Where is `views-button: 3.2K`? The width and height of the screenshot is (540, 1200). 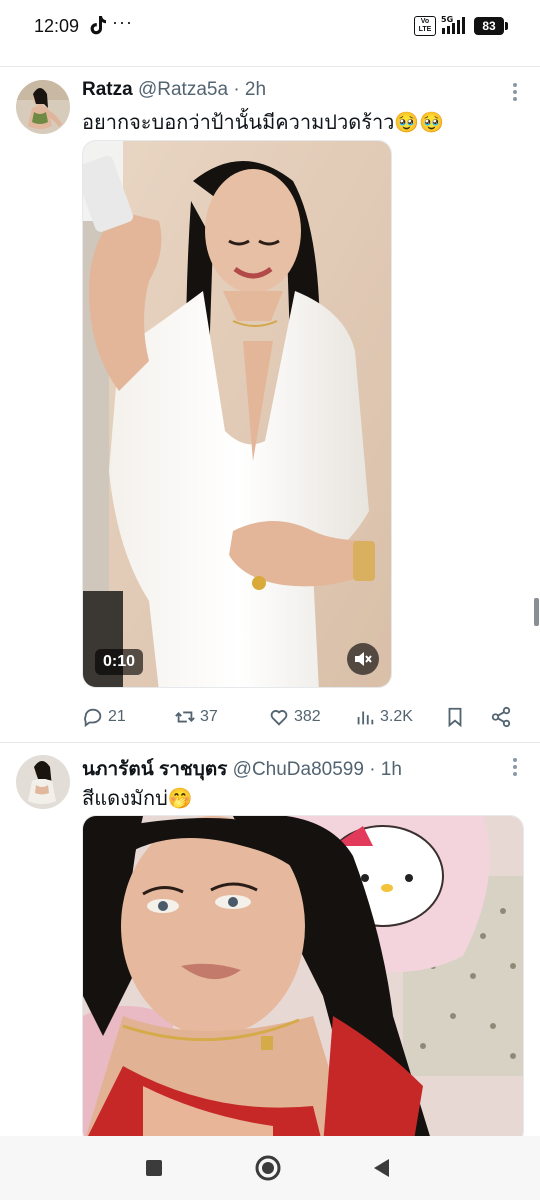
views-button: 3.2K is located at coordinates (383, 717).